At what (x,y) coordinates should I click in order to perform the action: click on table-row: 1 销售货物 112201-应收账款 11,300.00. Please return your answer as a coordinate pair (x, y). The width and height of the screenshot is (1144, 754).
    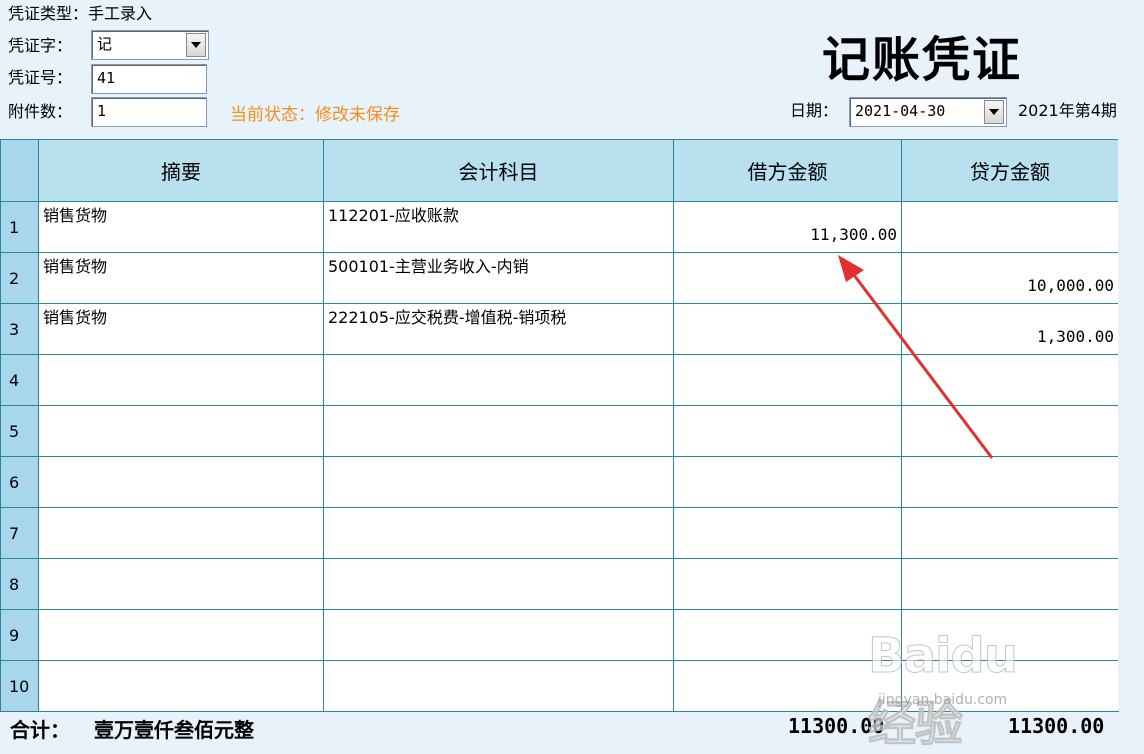
    Looking at the image, I should click on (559, 227).